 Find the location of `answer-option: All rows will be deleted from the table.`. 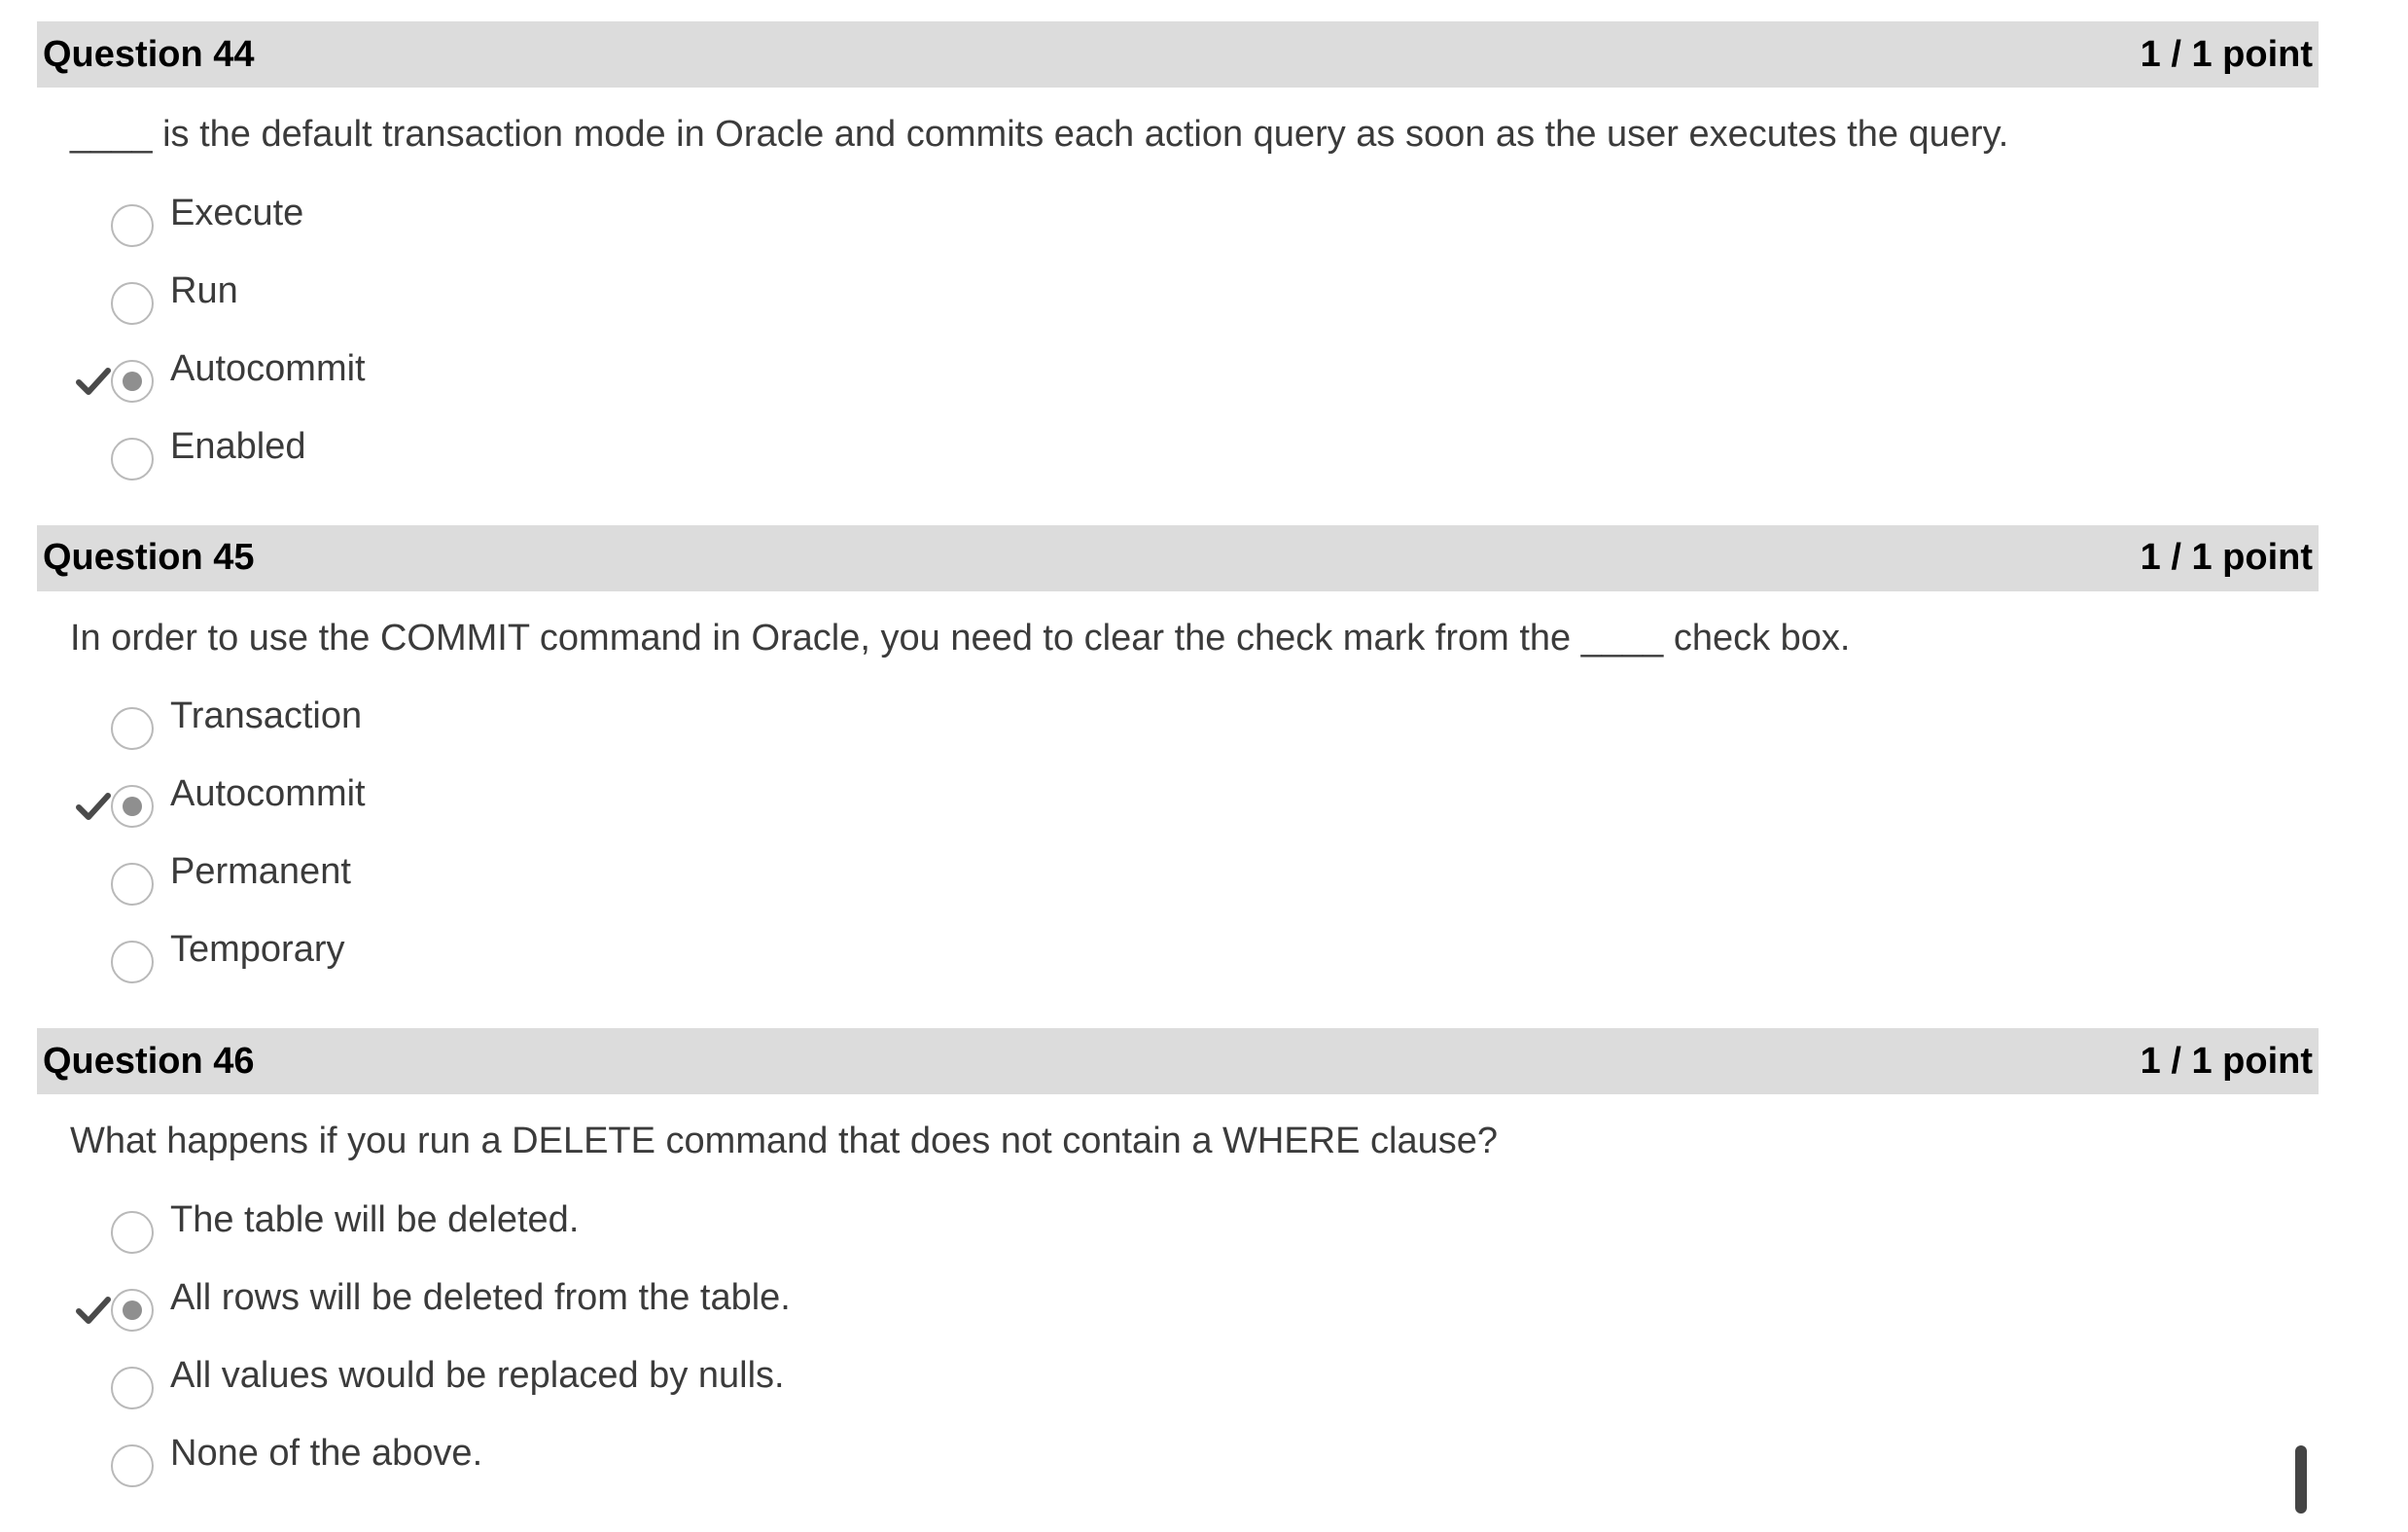

answer-option: All rows will be deleted from the table. is located at coordinates (1178, 1306).